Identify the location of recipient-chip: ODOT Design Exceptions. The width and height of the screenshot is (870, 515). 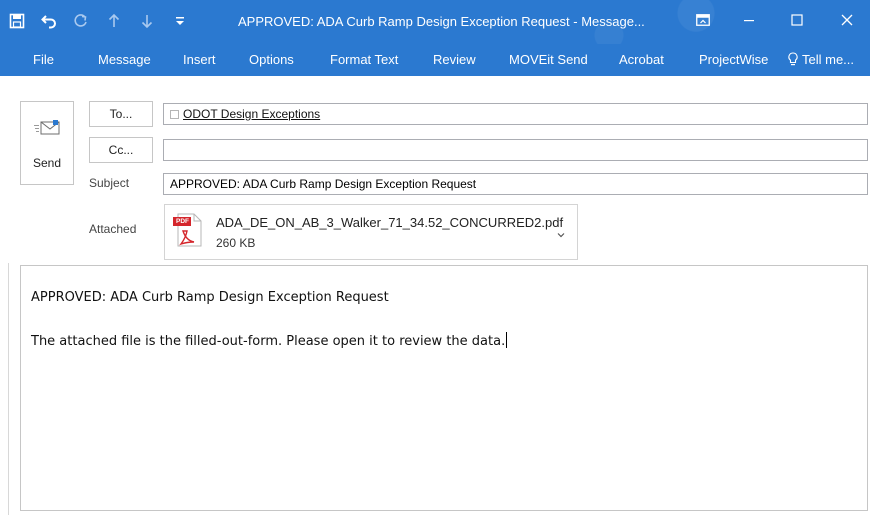
(245, 114).